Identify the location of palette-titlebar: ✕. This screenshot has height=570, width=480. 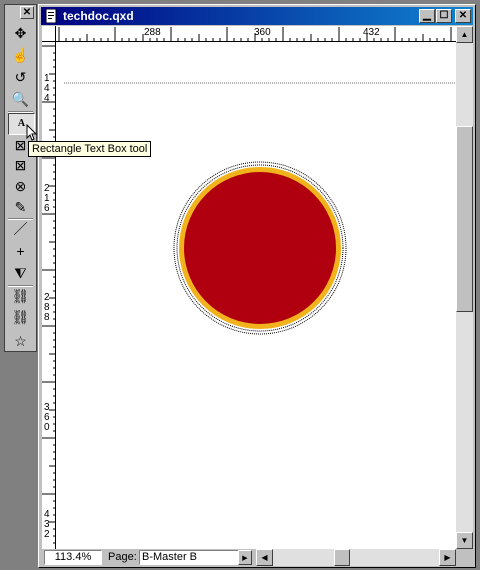
(20, 13).